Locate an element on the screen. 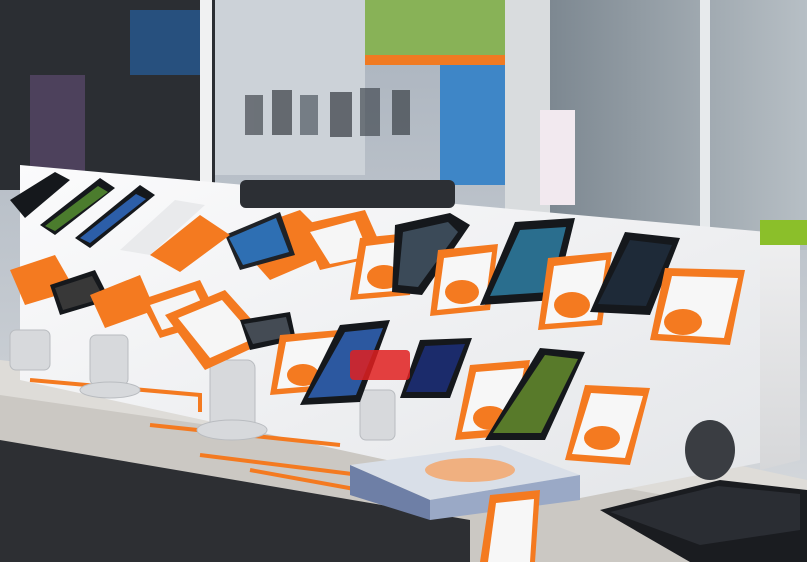 Image resolution: width=807 pixels, height=562 pixels. red-tag is located at coordinates (380, 365).